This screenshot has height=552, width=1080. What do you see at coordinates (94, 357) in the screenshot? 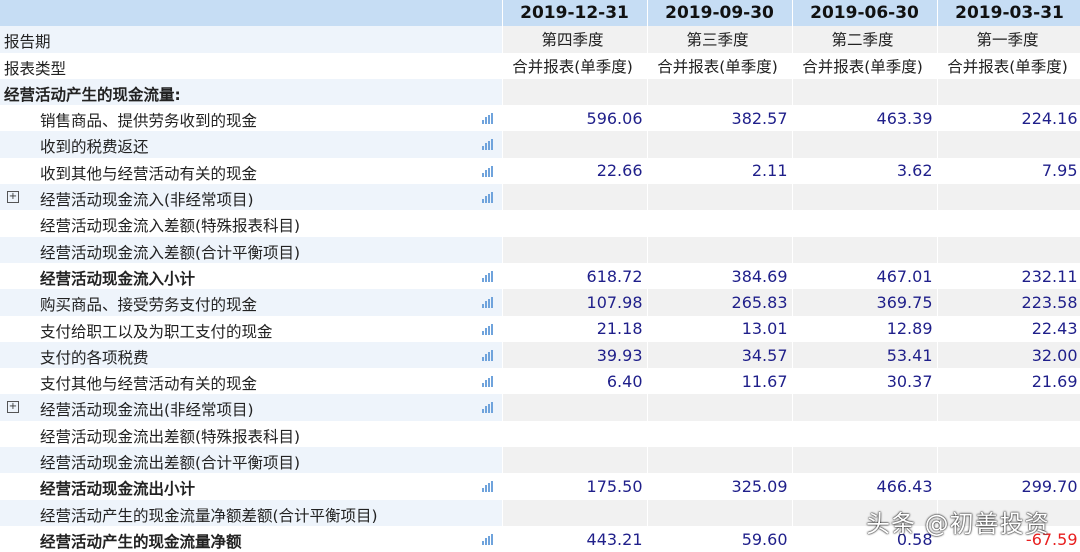
I see `row-label-text: 支付的各项税费` at bounding box center [94, 357].